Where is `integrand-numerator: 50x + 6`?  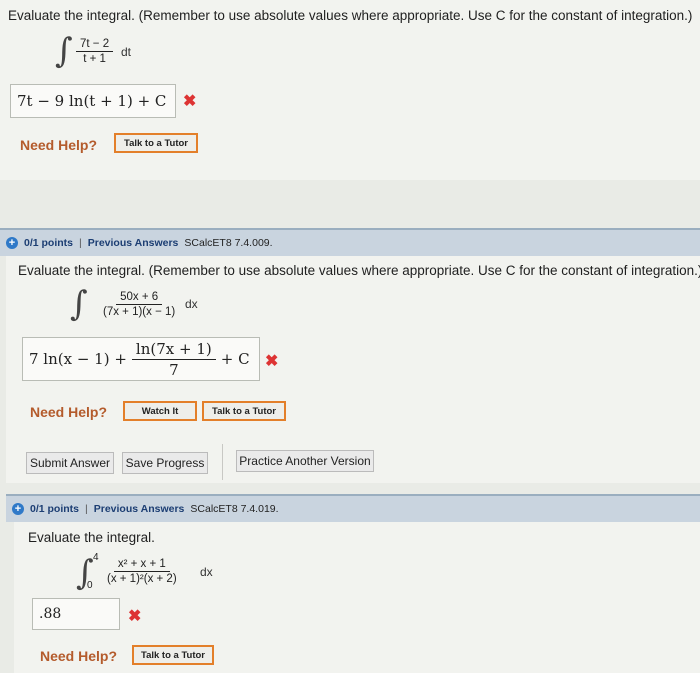
integrand-numerator: 50x + 6 is located at coordinates (139, 298).